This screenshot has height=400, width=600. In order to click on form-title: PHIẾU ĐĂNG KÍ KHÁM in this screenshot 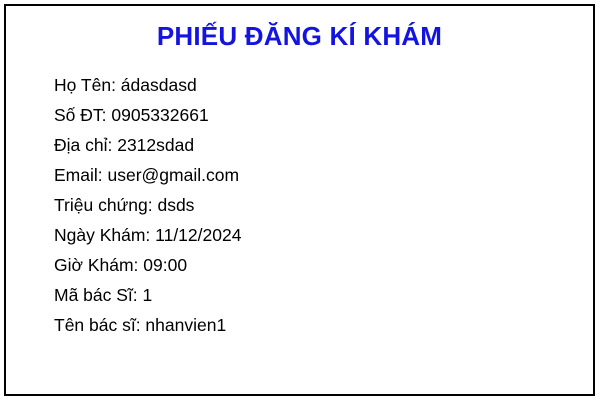, I will do `click(299, 36)`.